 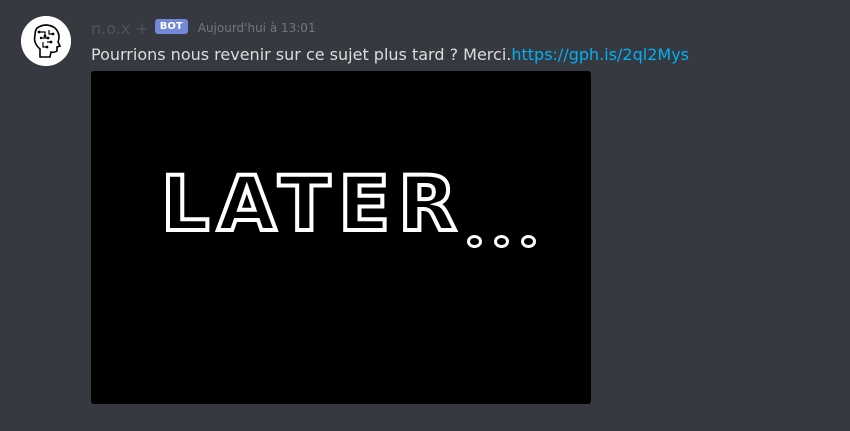 What do you see at coordinates (120, 28) in the screenshot?
I see `username: n.o.x +` at bounding box center [120, 28].